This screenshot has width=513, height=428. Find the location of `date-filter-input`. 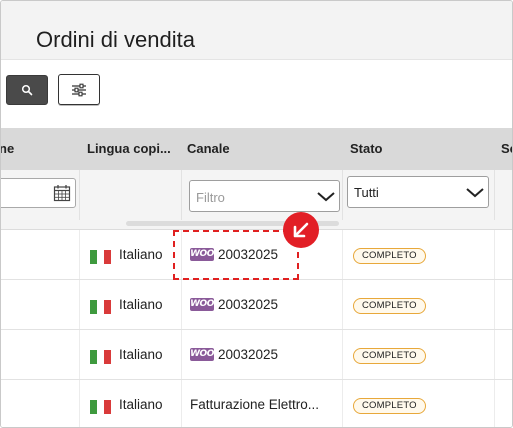

date-filter-input is located at coordinates (38, 193).